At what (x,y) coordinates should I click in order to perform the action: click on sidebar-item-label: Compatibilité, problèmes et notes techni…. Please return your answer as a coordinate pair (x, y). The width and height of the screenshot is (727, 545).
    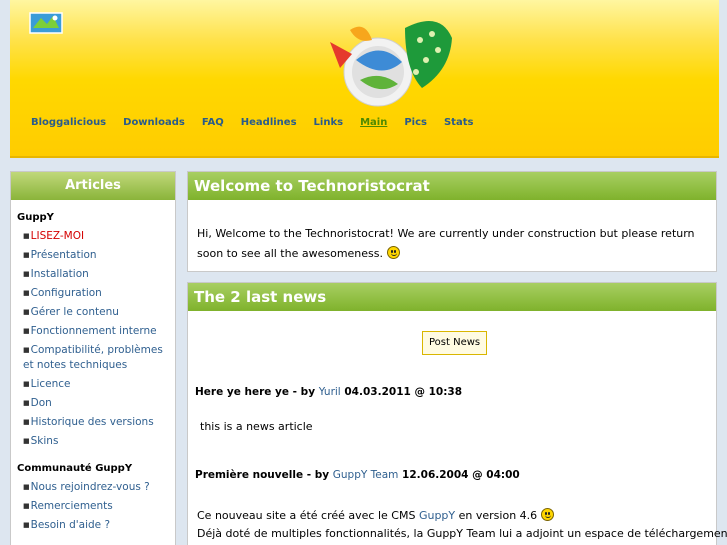
    Looking at the image, I should click on (93, 357).